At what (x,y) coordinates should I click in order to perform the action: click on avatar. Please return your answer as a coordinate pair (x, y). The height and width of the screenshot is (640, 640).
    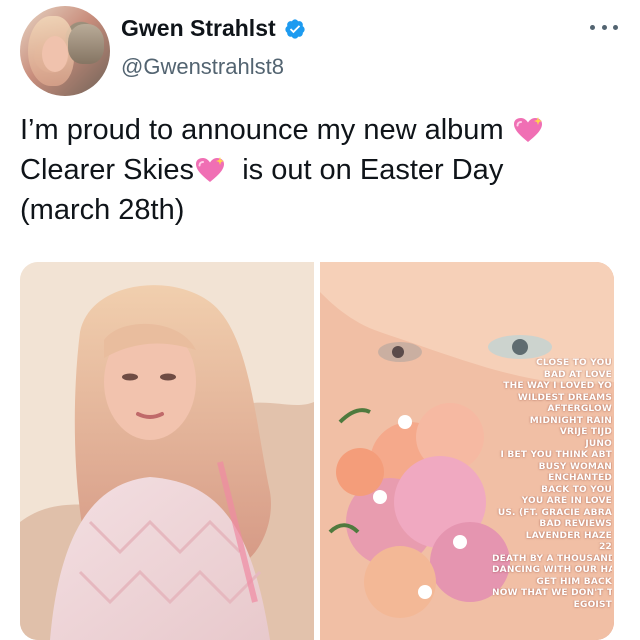
    Looking at the image, I should click on (65, 51).